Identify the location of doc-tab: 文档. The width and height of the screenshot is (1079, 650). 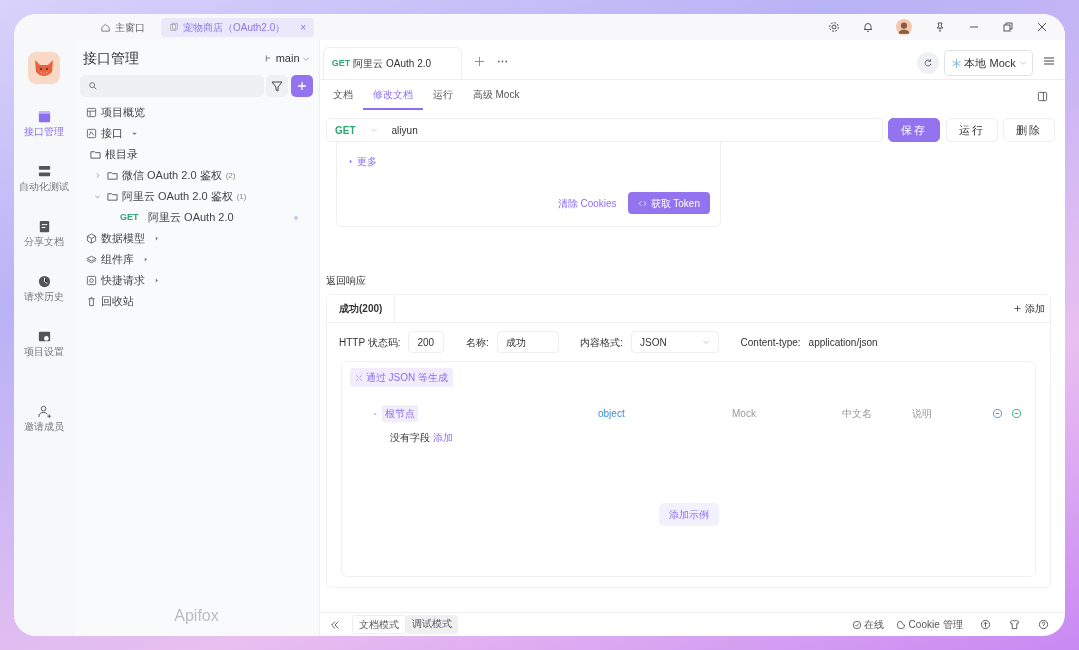
(342, 98).